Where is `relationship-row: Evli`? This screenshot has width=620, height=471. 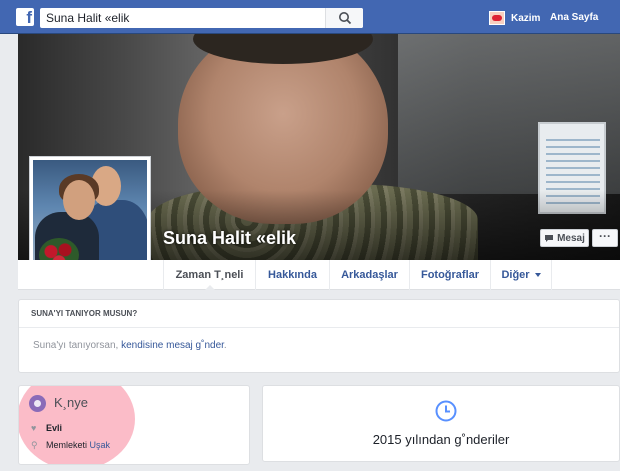
relationship-row: Evli is located at coordinates (54, 428).